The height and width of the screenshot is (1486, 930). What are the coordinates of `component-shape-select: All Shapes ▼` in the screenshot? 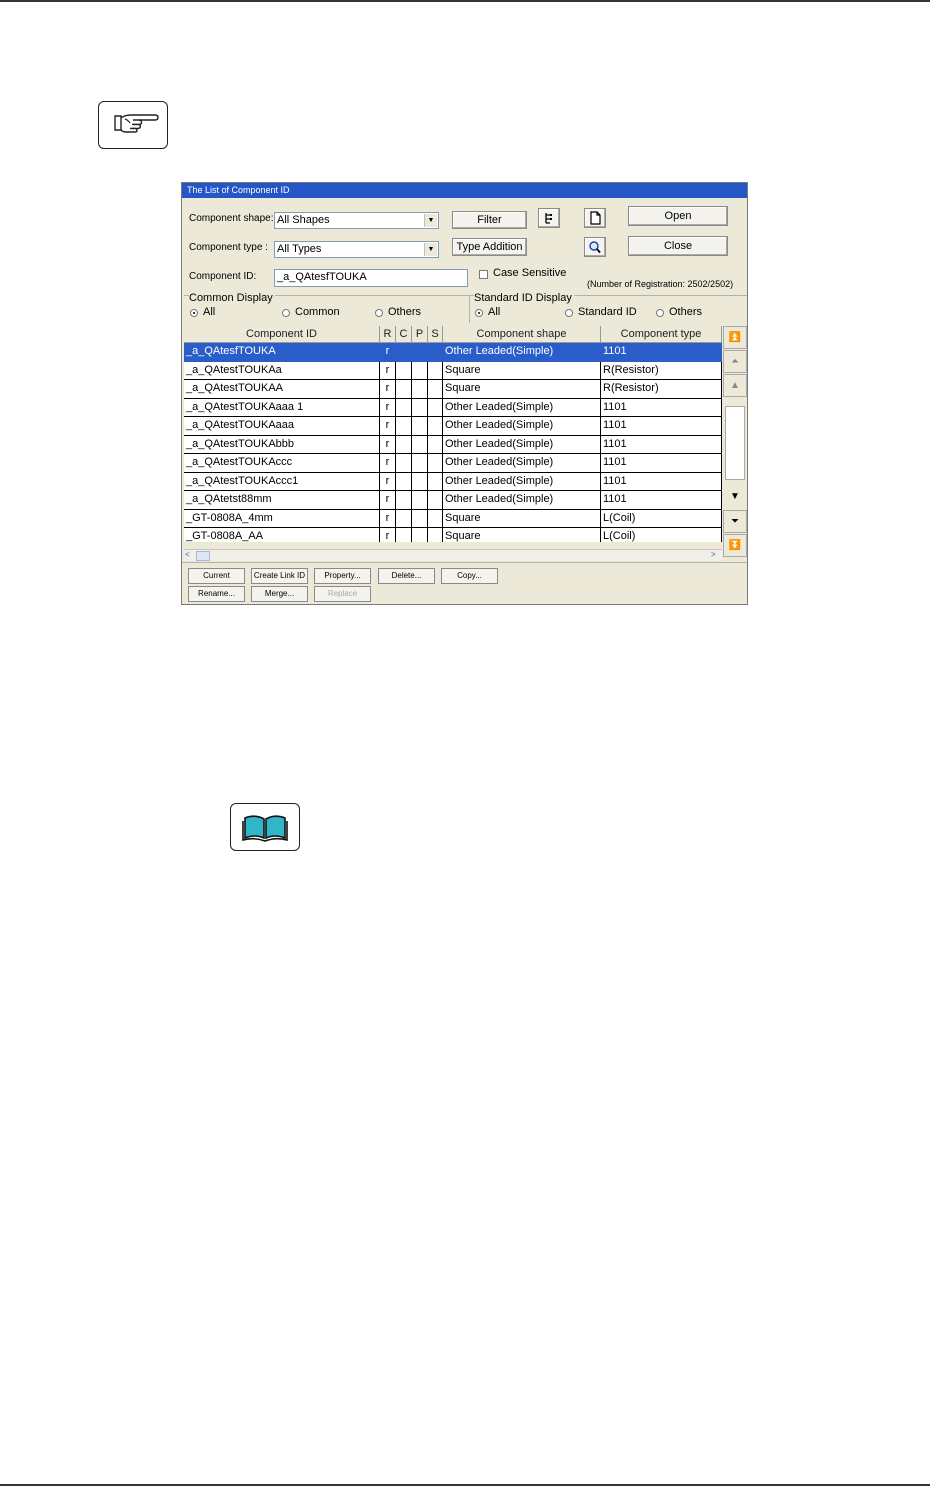 It's located at (356, 220).